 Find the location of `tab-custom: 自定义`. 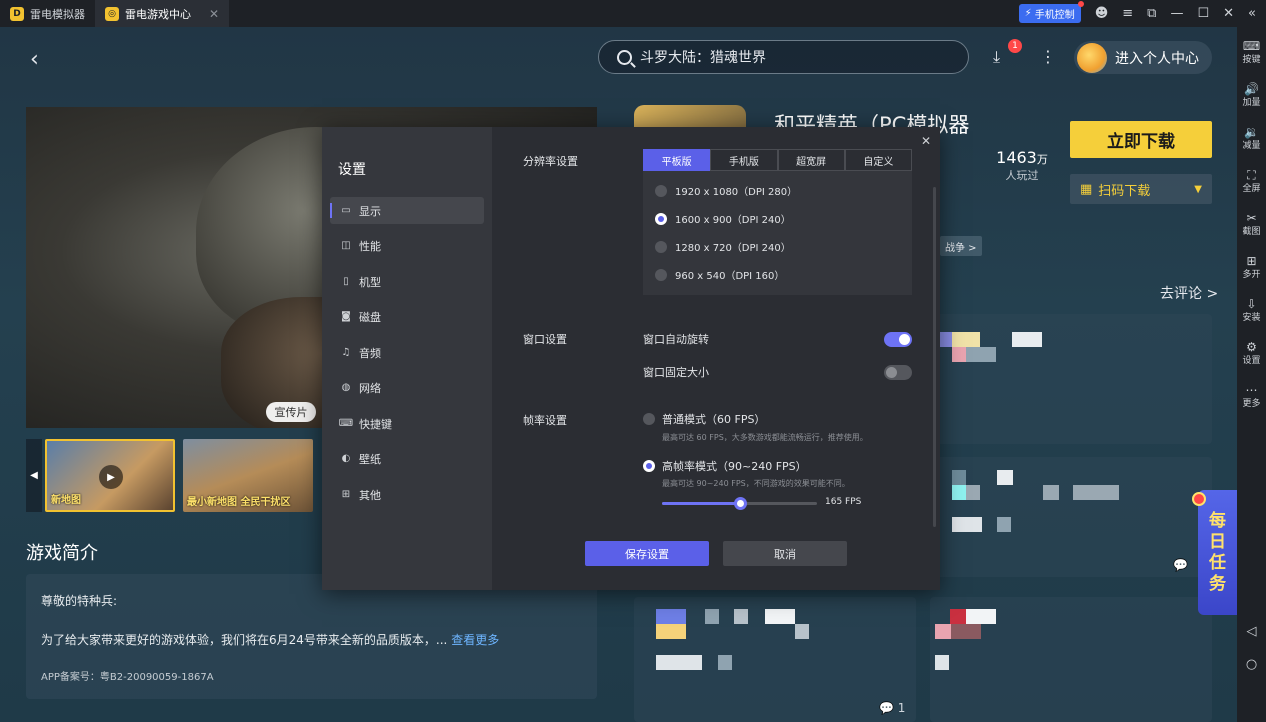

tab-custom: 自定义 is located at coordinates (878, 160).